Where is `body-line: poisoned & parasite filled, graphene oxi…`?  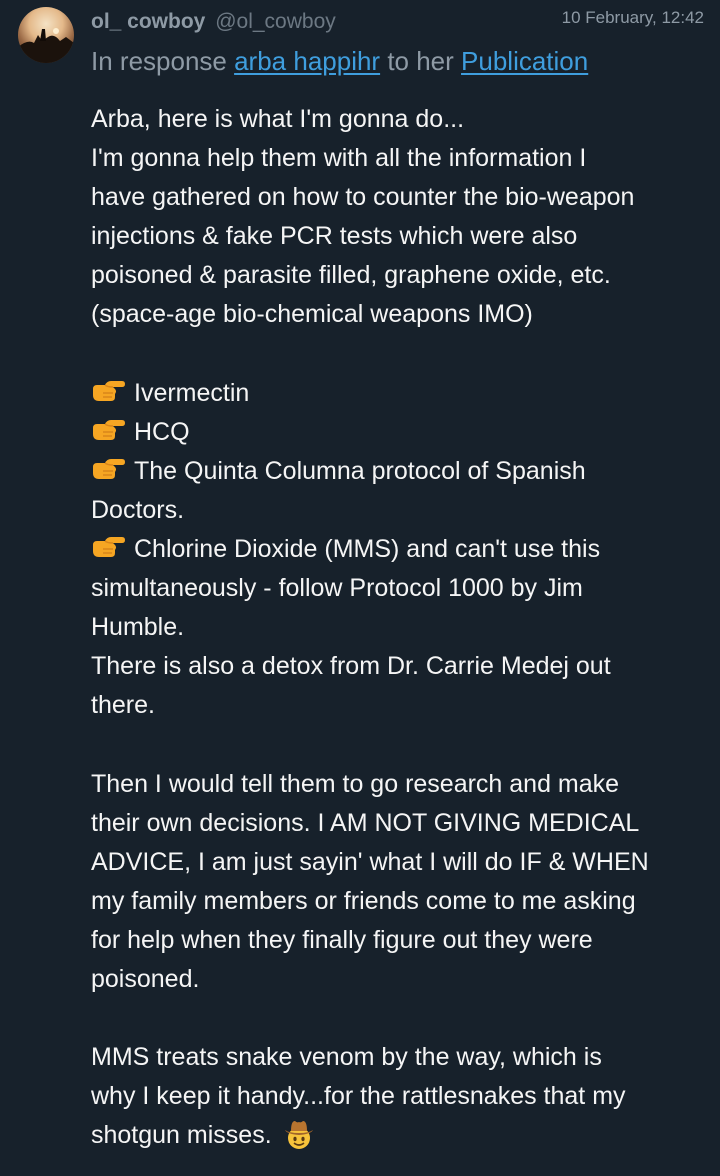
body-line: poisoned & parasite filled, graphene oxi… is located at coordinates (351, 275).